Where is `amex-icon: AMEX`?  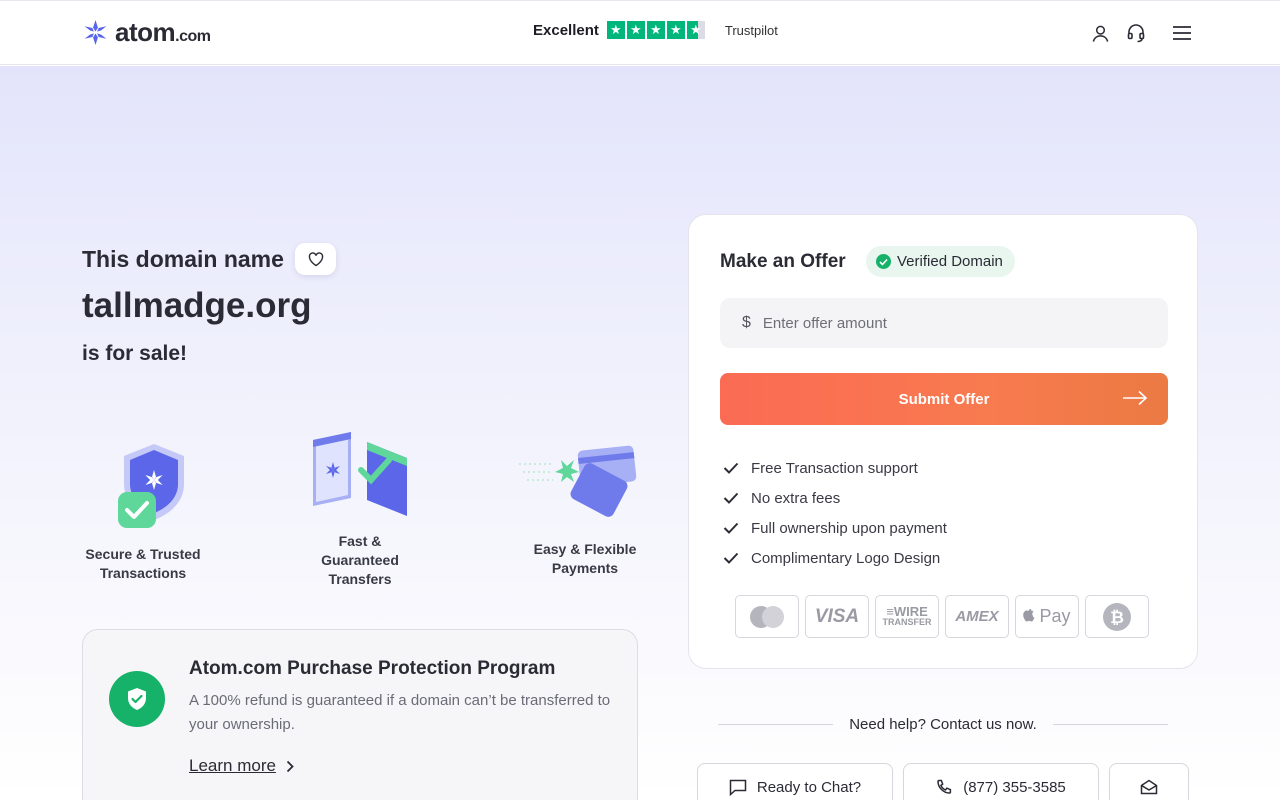 amex-icon: AMEX is located at coordinates (977, 616).